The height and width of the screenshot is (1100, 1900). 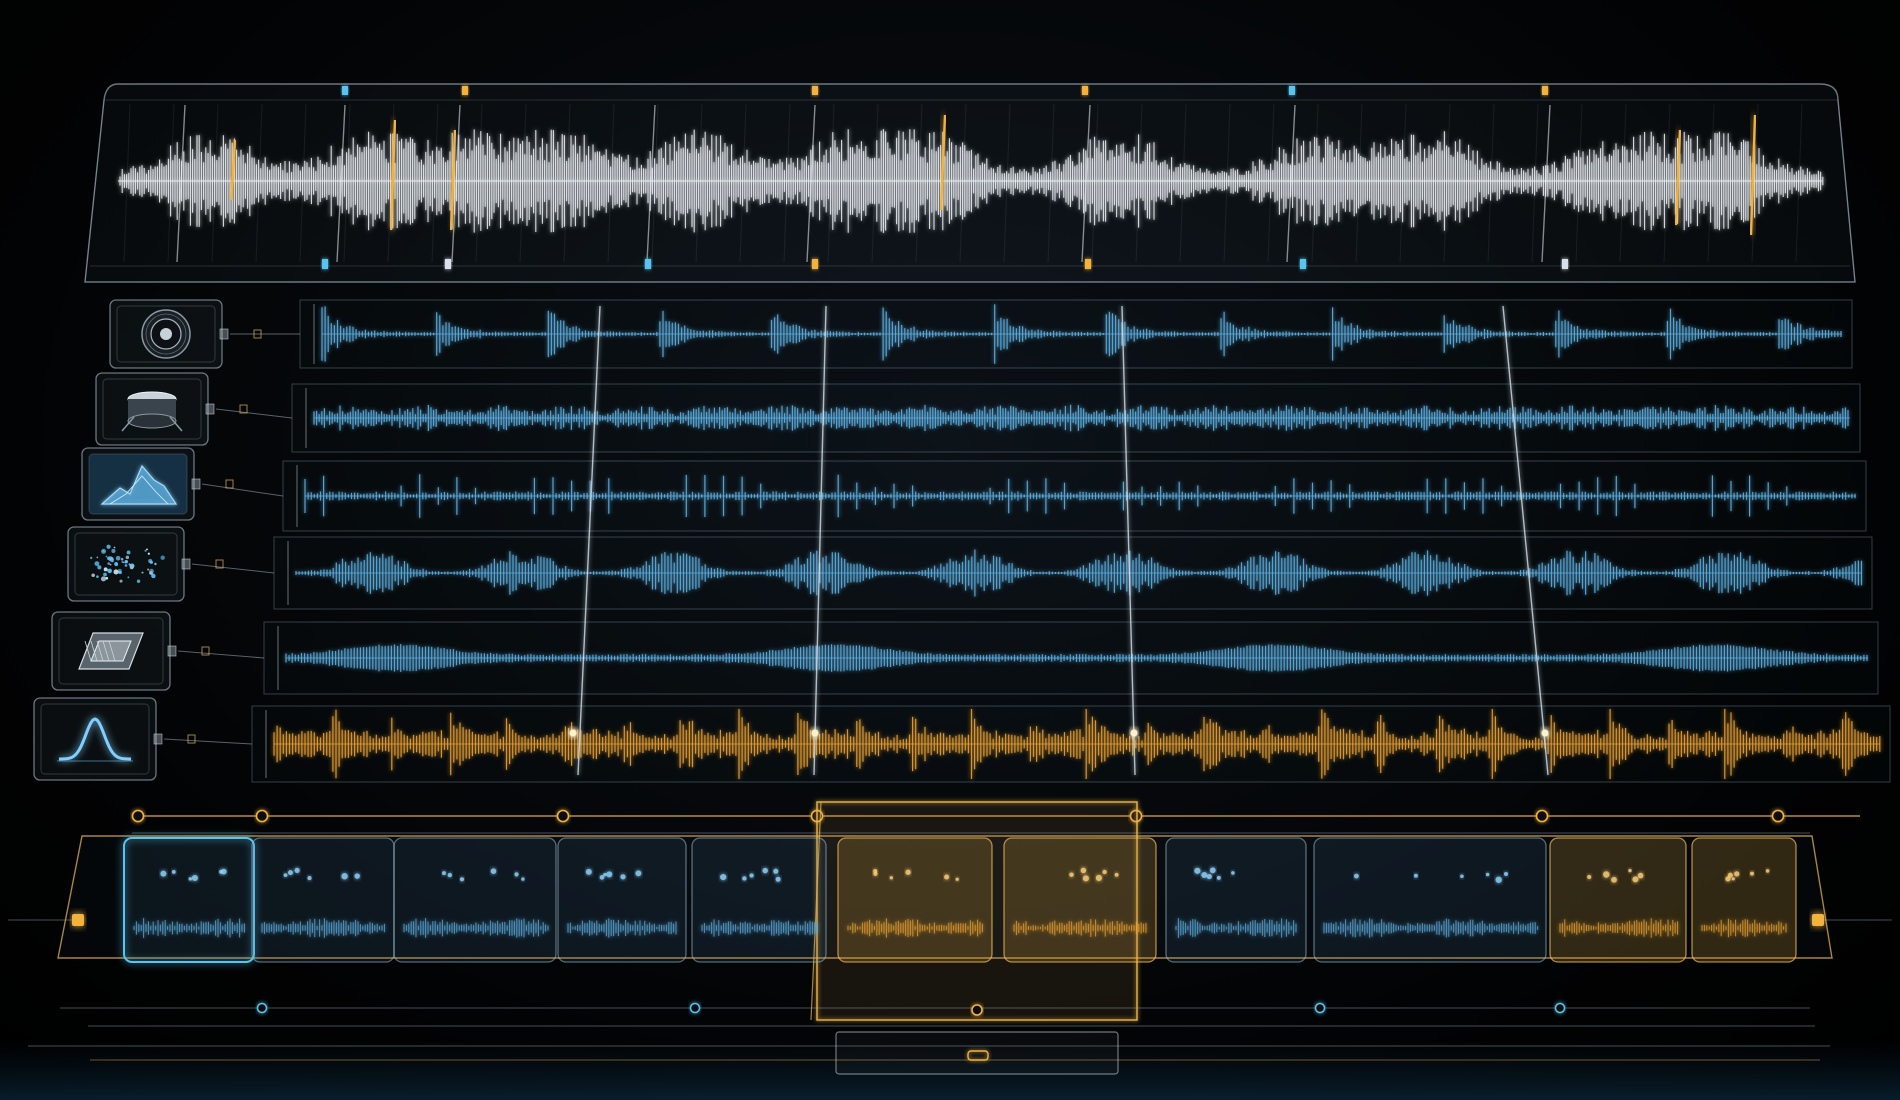 I want to click on strip-left-handle, so click(x=78, y=920).